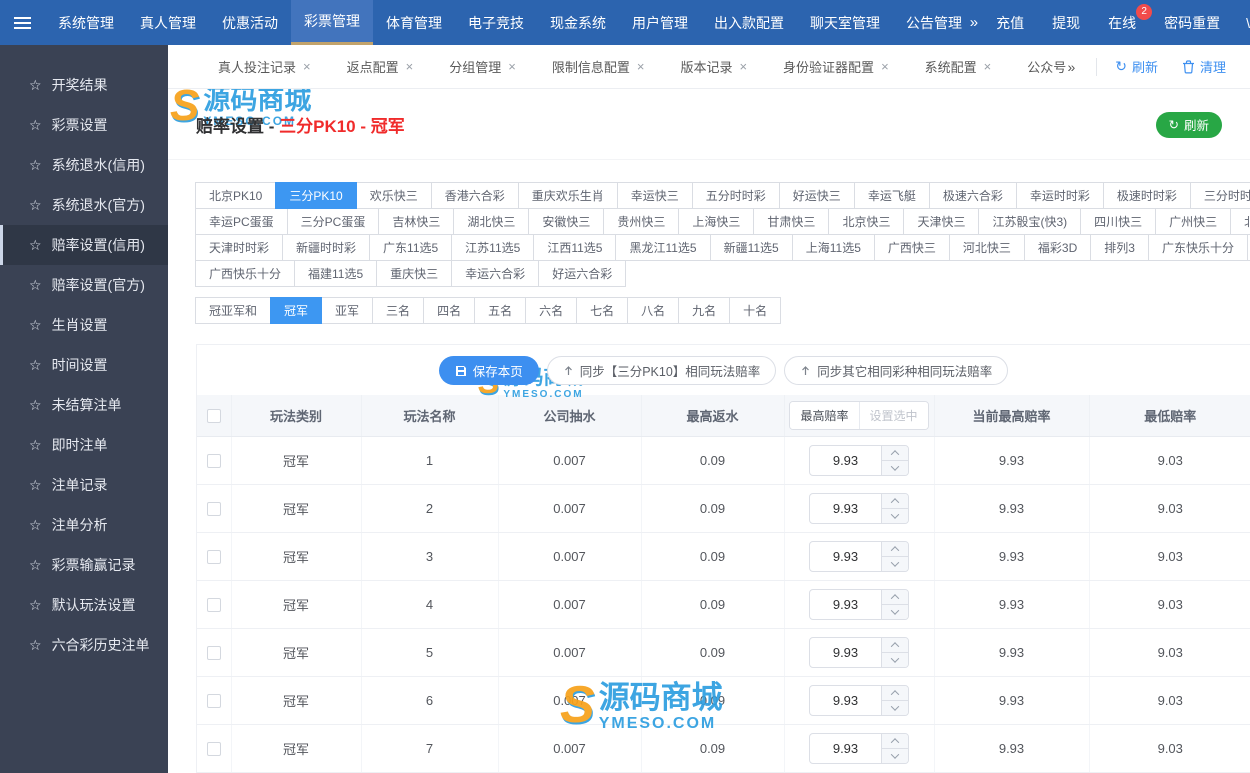 This screenshot has height=773, width=1250. What do you see at coordinates (239, 247) in the screenshot?
I see `lottery-tab: 天津时时彩` at bounding box center [239, 247].